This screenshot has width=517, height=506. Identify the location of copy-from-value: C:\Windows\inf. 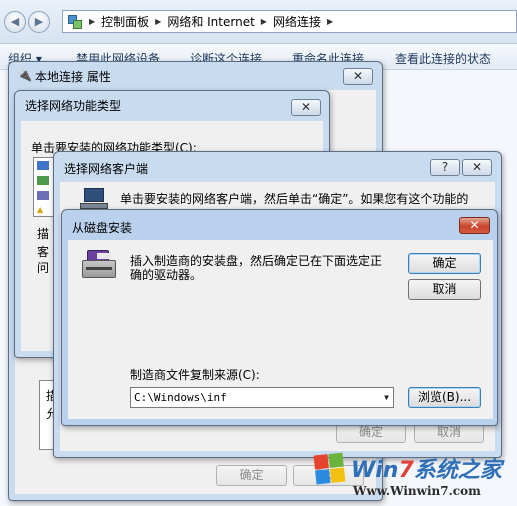
(180, 397).